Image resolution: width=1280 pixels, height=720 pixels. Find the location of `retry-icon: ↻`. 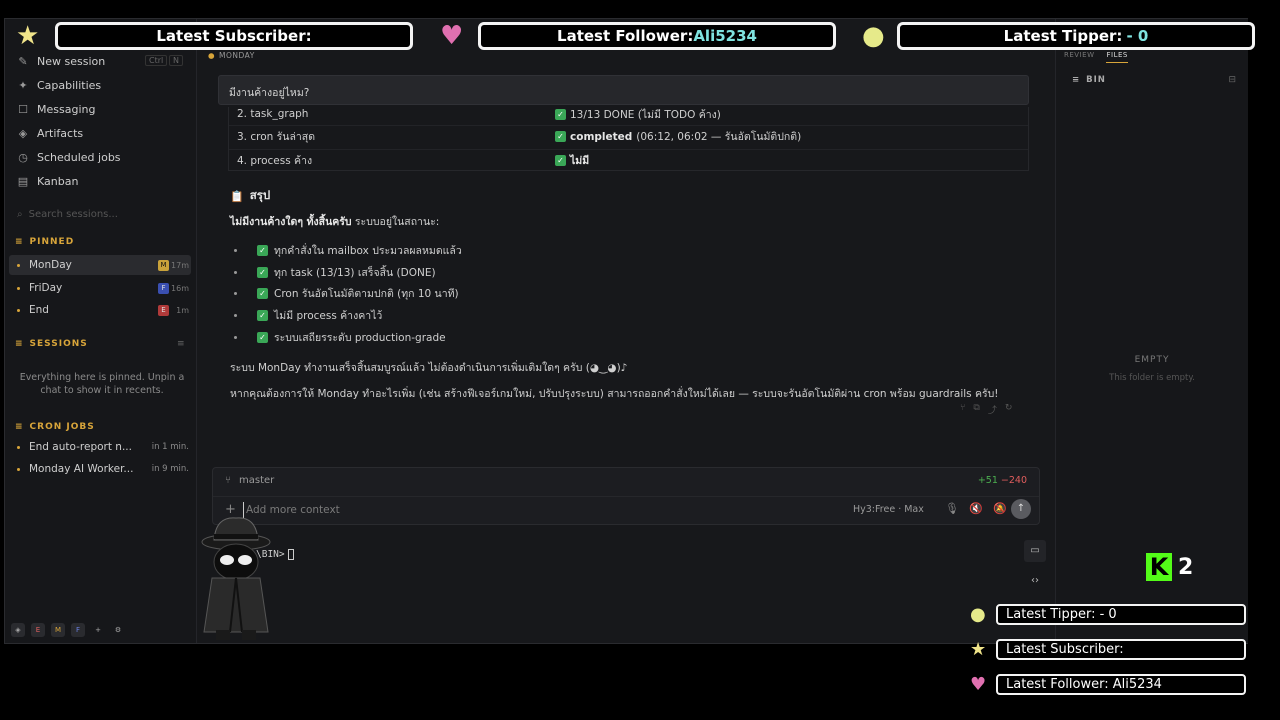

retry-icon: ↻ is located at coordinates (1009, 409).